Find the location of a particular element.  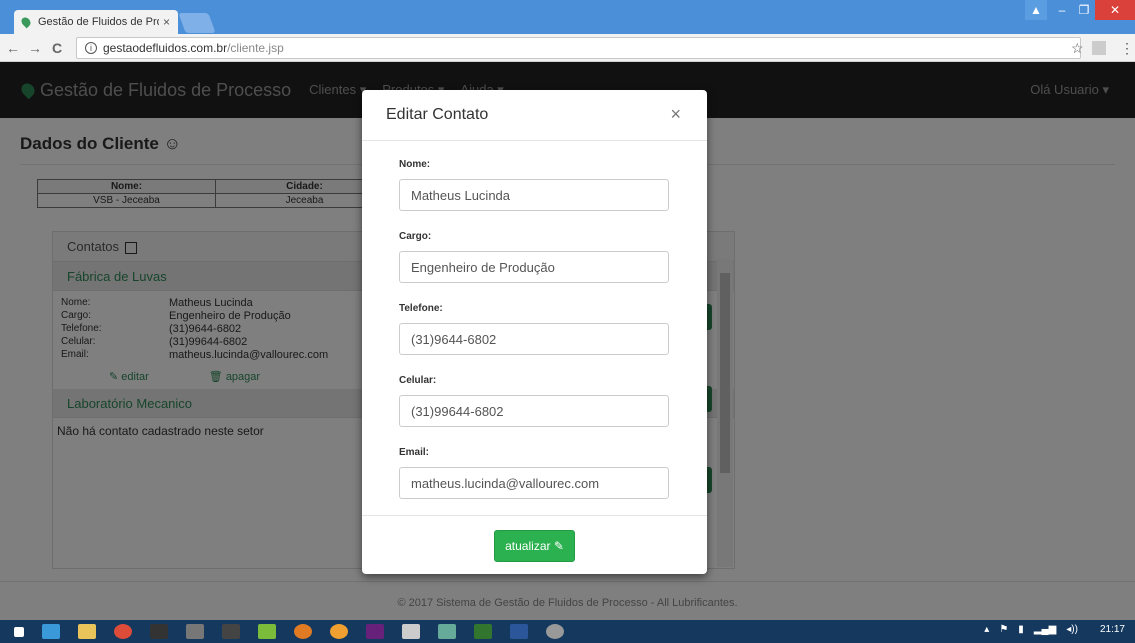

terminal-icon is located at coordinates (231, 631).